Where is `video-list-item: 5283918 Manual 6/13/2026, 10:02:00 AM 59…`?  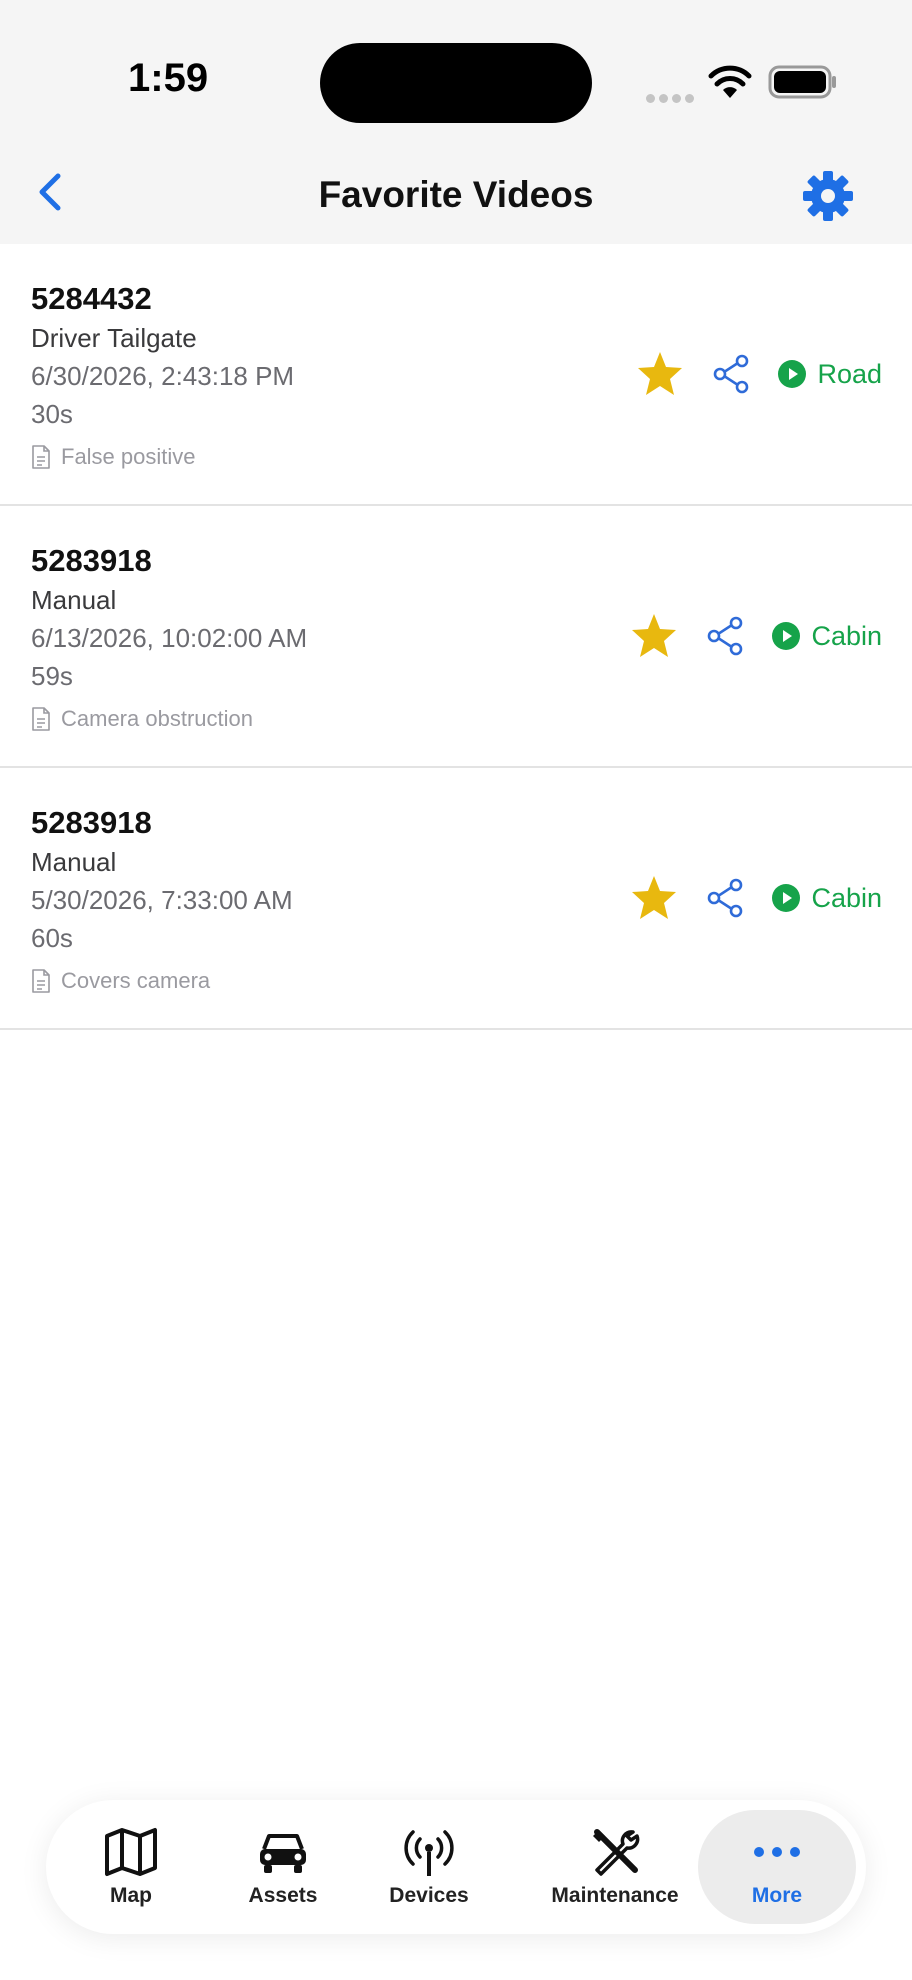
video-list-item: 5283918 Manual 6/13/2026, 10:02:00 AM 59… is located at coordinates (456, 637).